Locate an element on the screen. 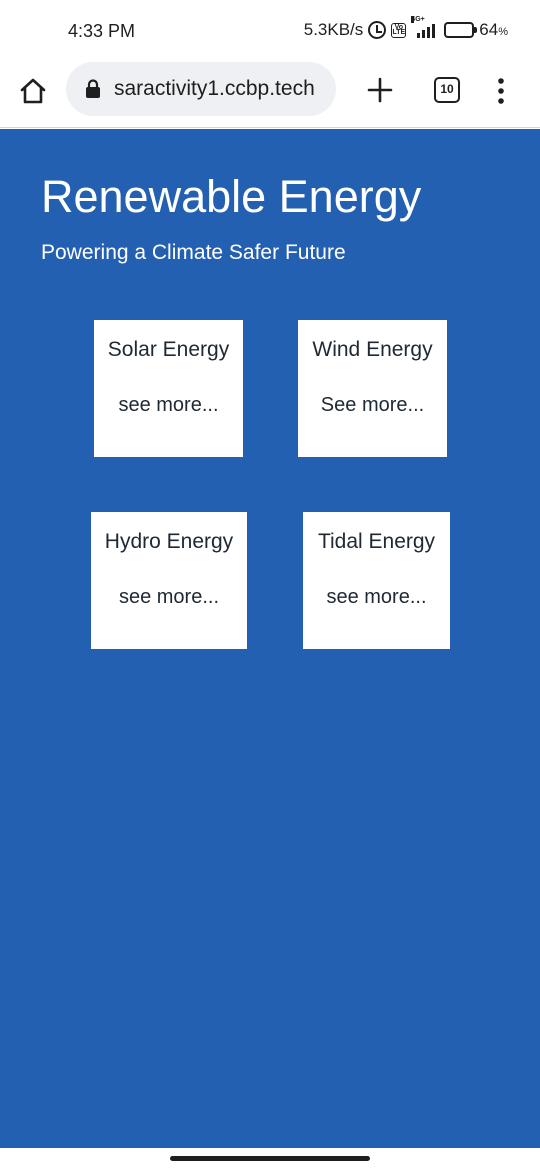  network-type: 4G+ is located at coordinates (418, 19).